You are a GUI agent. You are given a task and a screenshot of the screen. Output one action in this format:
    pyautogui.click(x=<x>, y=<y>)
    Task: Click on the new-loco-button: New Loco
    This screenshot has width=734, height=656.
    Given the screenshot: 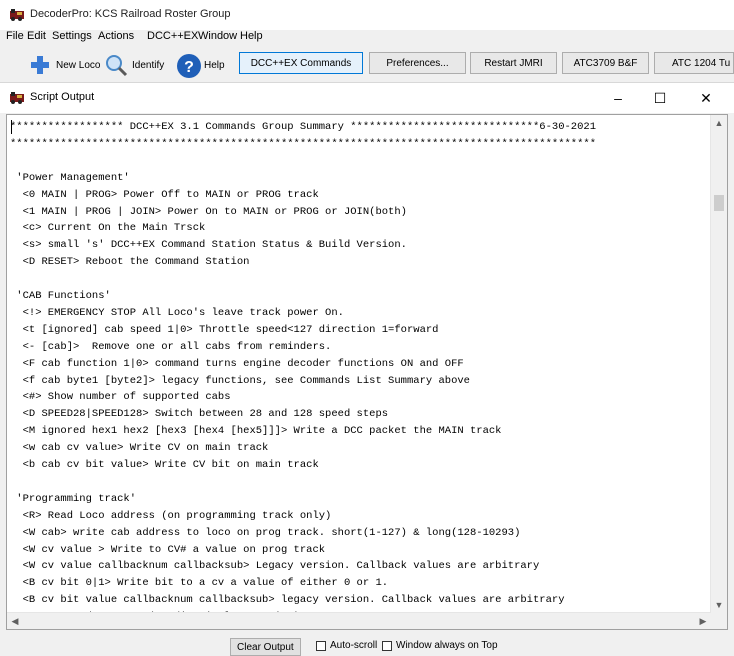 What is the action you would take?
    pyautogui.click(x=64, y=65)
    